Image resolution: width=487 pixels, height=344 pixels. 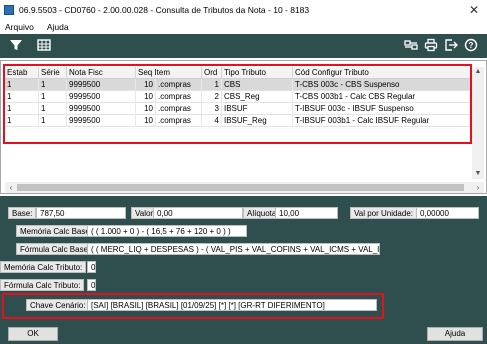 What do you see at coordinates (257, 121) in the screenshot?
I see `cell-tipo: IBSUF_Reg` at bounding box center [257, 121].